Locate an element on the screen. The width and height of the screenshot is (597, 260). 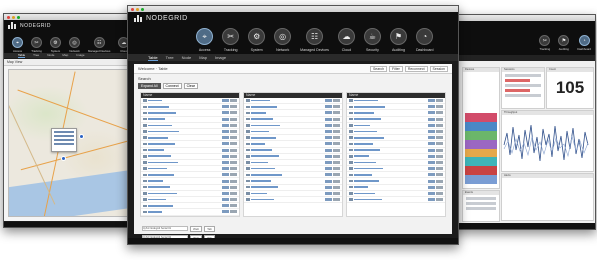
session-button: Session is located at coordinates (438, 68).